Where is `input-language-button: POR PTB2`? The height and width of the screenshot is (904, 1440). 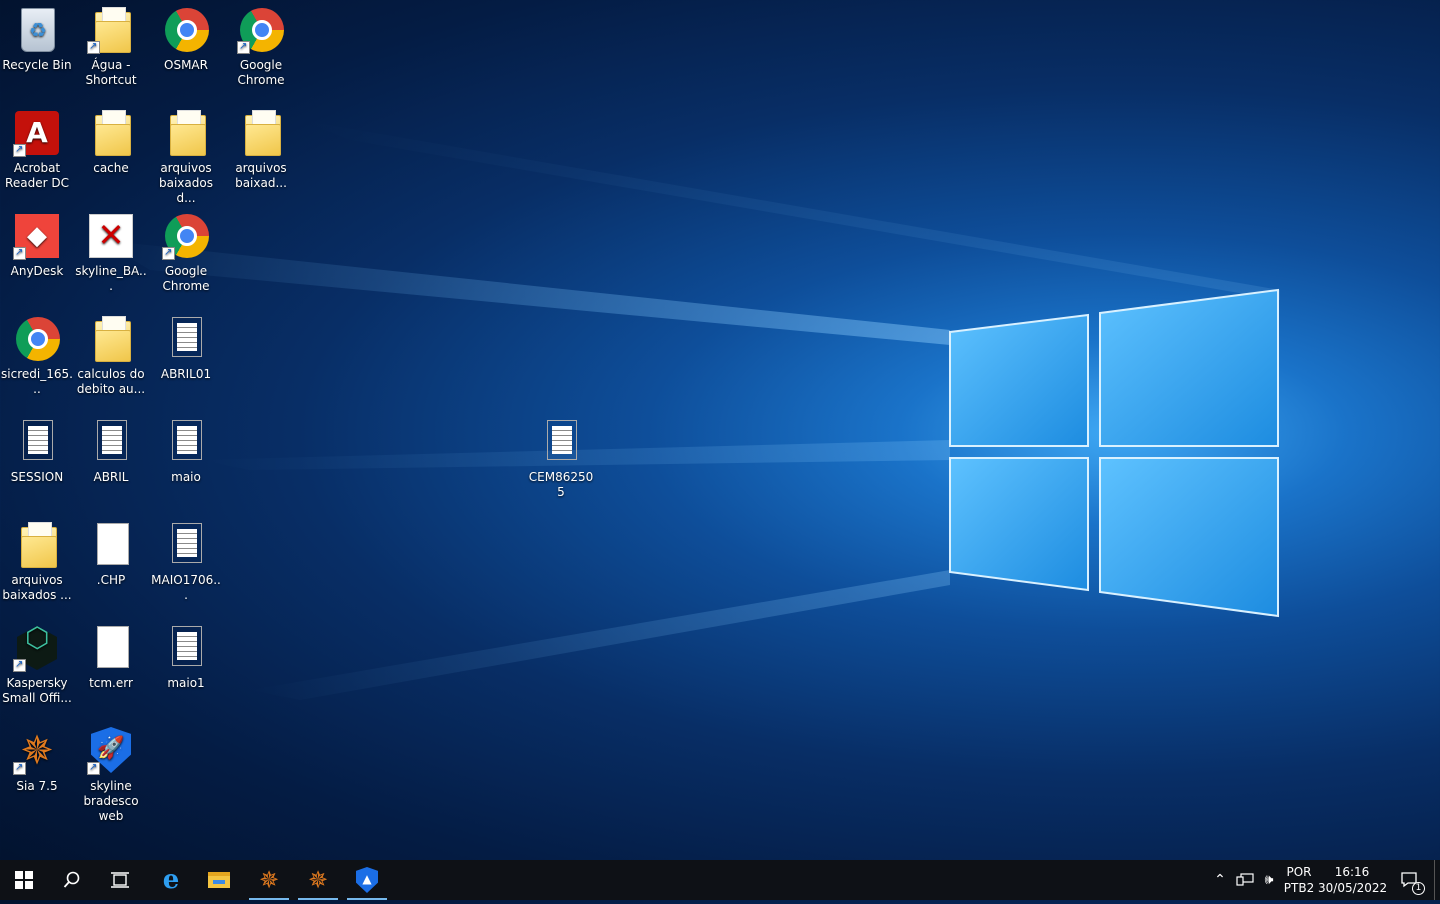
input-language-button: POR PTB2 is located at coordinates (1299, 882).